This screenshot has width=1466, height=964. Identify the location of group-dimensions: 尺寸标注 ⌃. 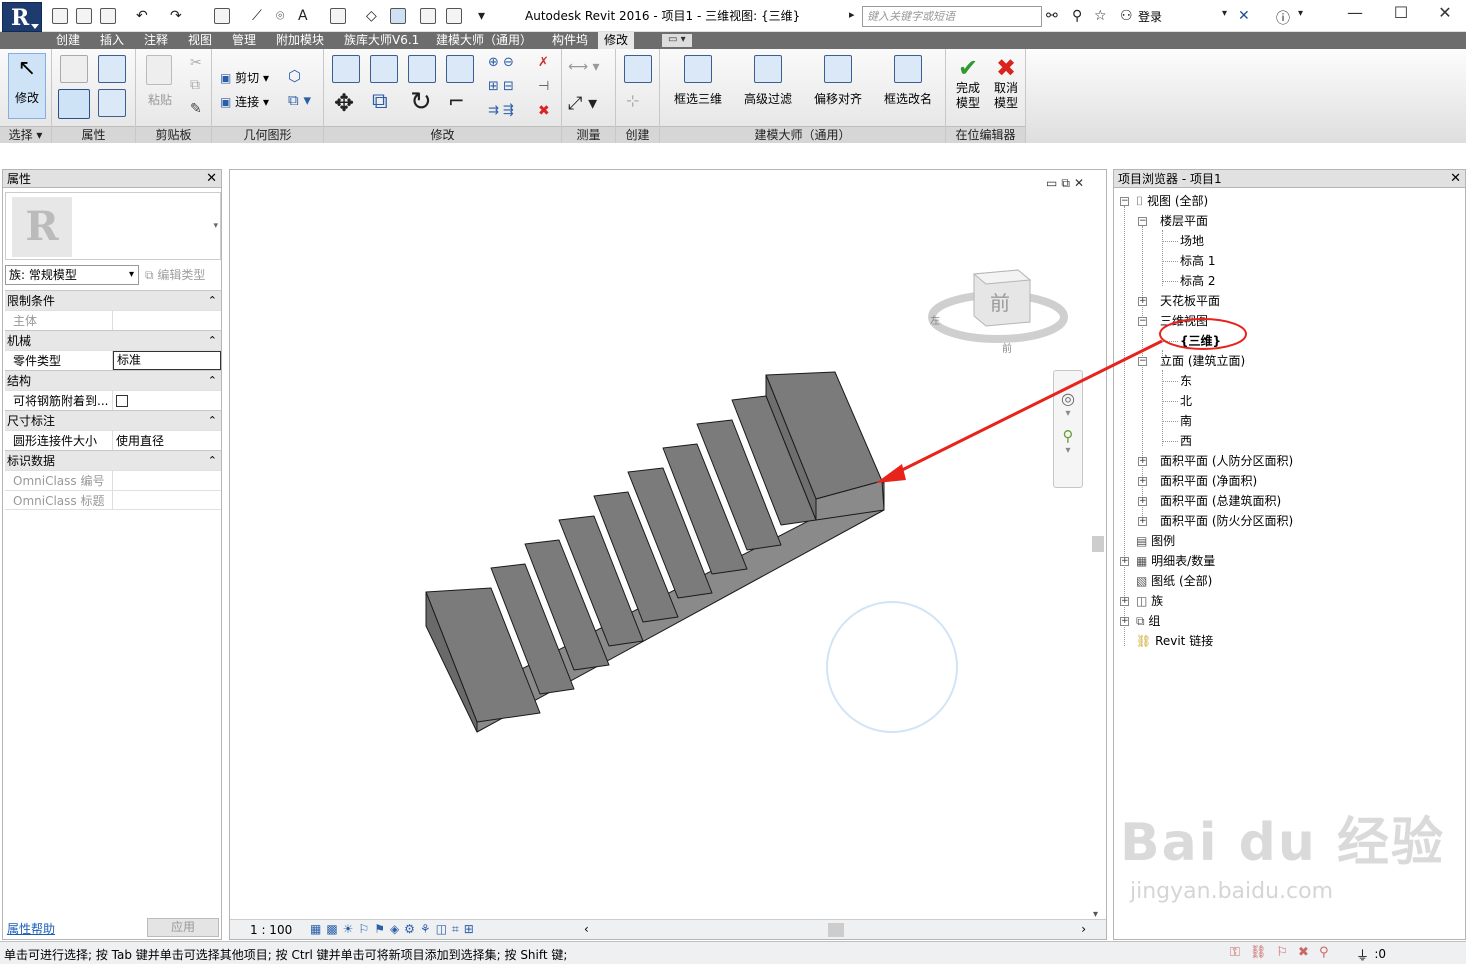
(113, 420).